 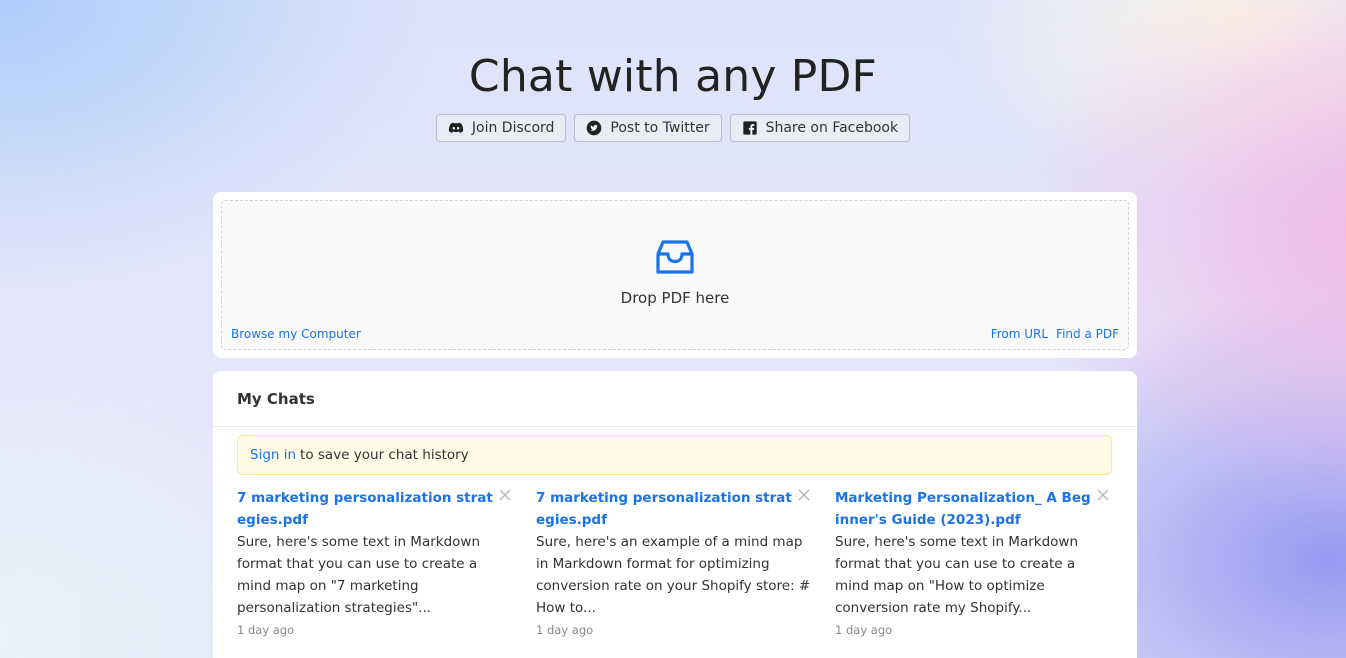 I want to click on inbox-icon, so click(x=675, y=257).